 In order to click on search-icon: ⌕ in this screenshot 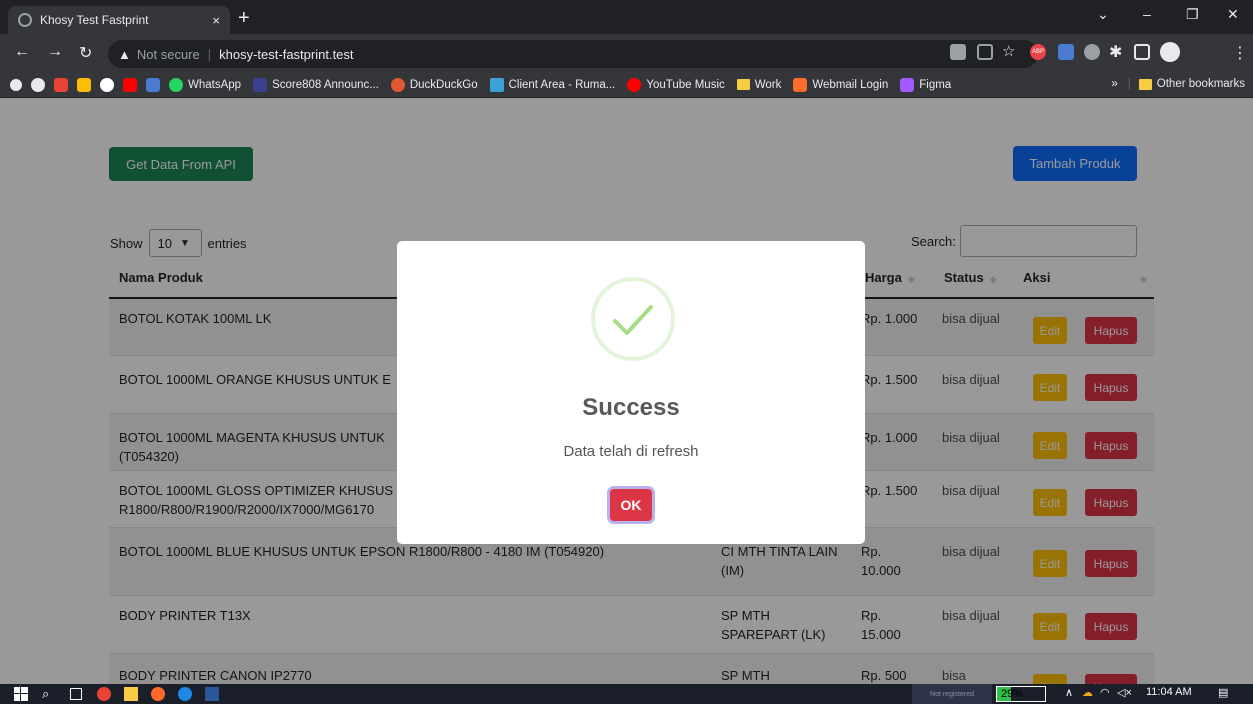, I will do `click(49, 693)`.